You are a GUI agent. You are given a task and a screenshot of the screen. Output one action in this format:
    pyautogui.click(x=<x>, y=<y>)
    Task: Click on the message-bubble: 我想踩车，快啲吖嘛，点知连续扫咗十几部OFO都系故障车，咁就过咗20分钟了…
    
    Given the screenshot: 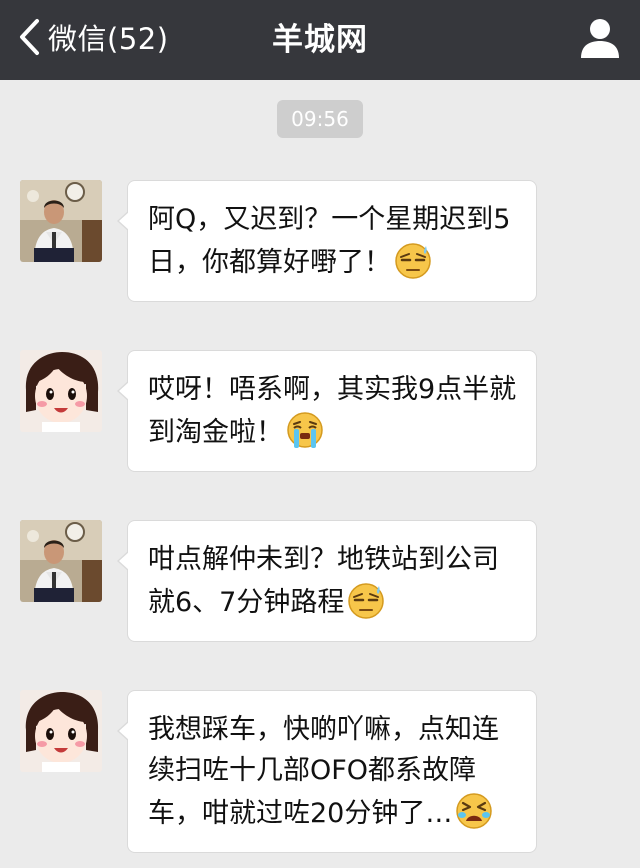 What is the action you would take?
    pyautogui.click(x=327, y=771)
    